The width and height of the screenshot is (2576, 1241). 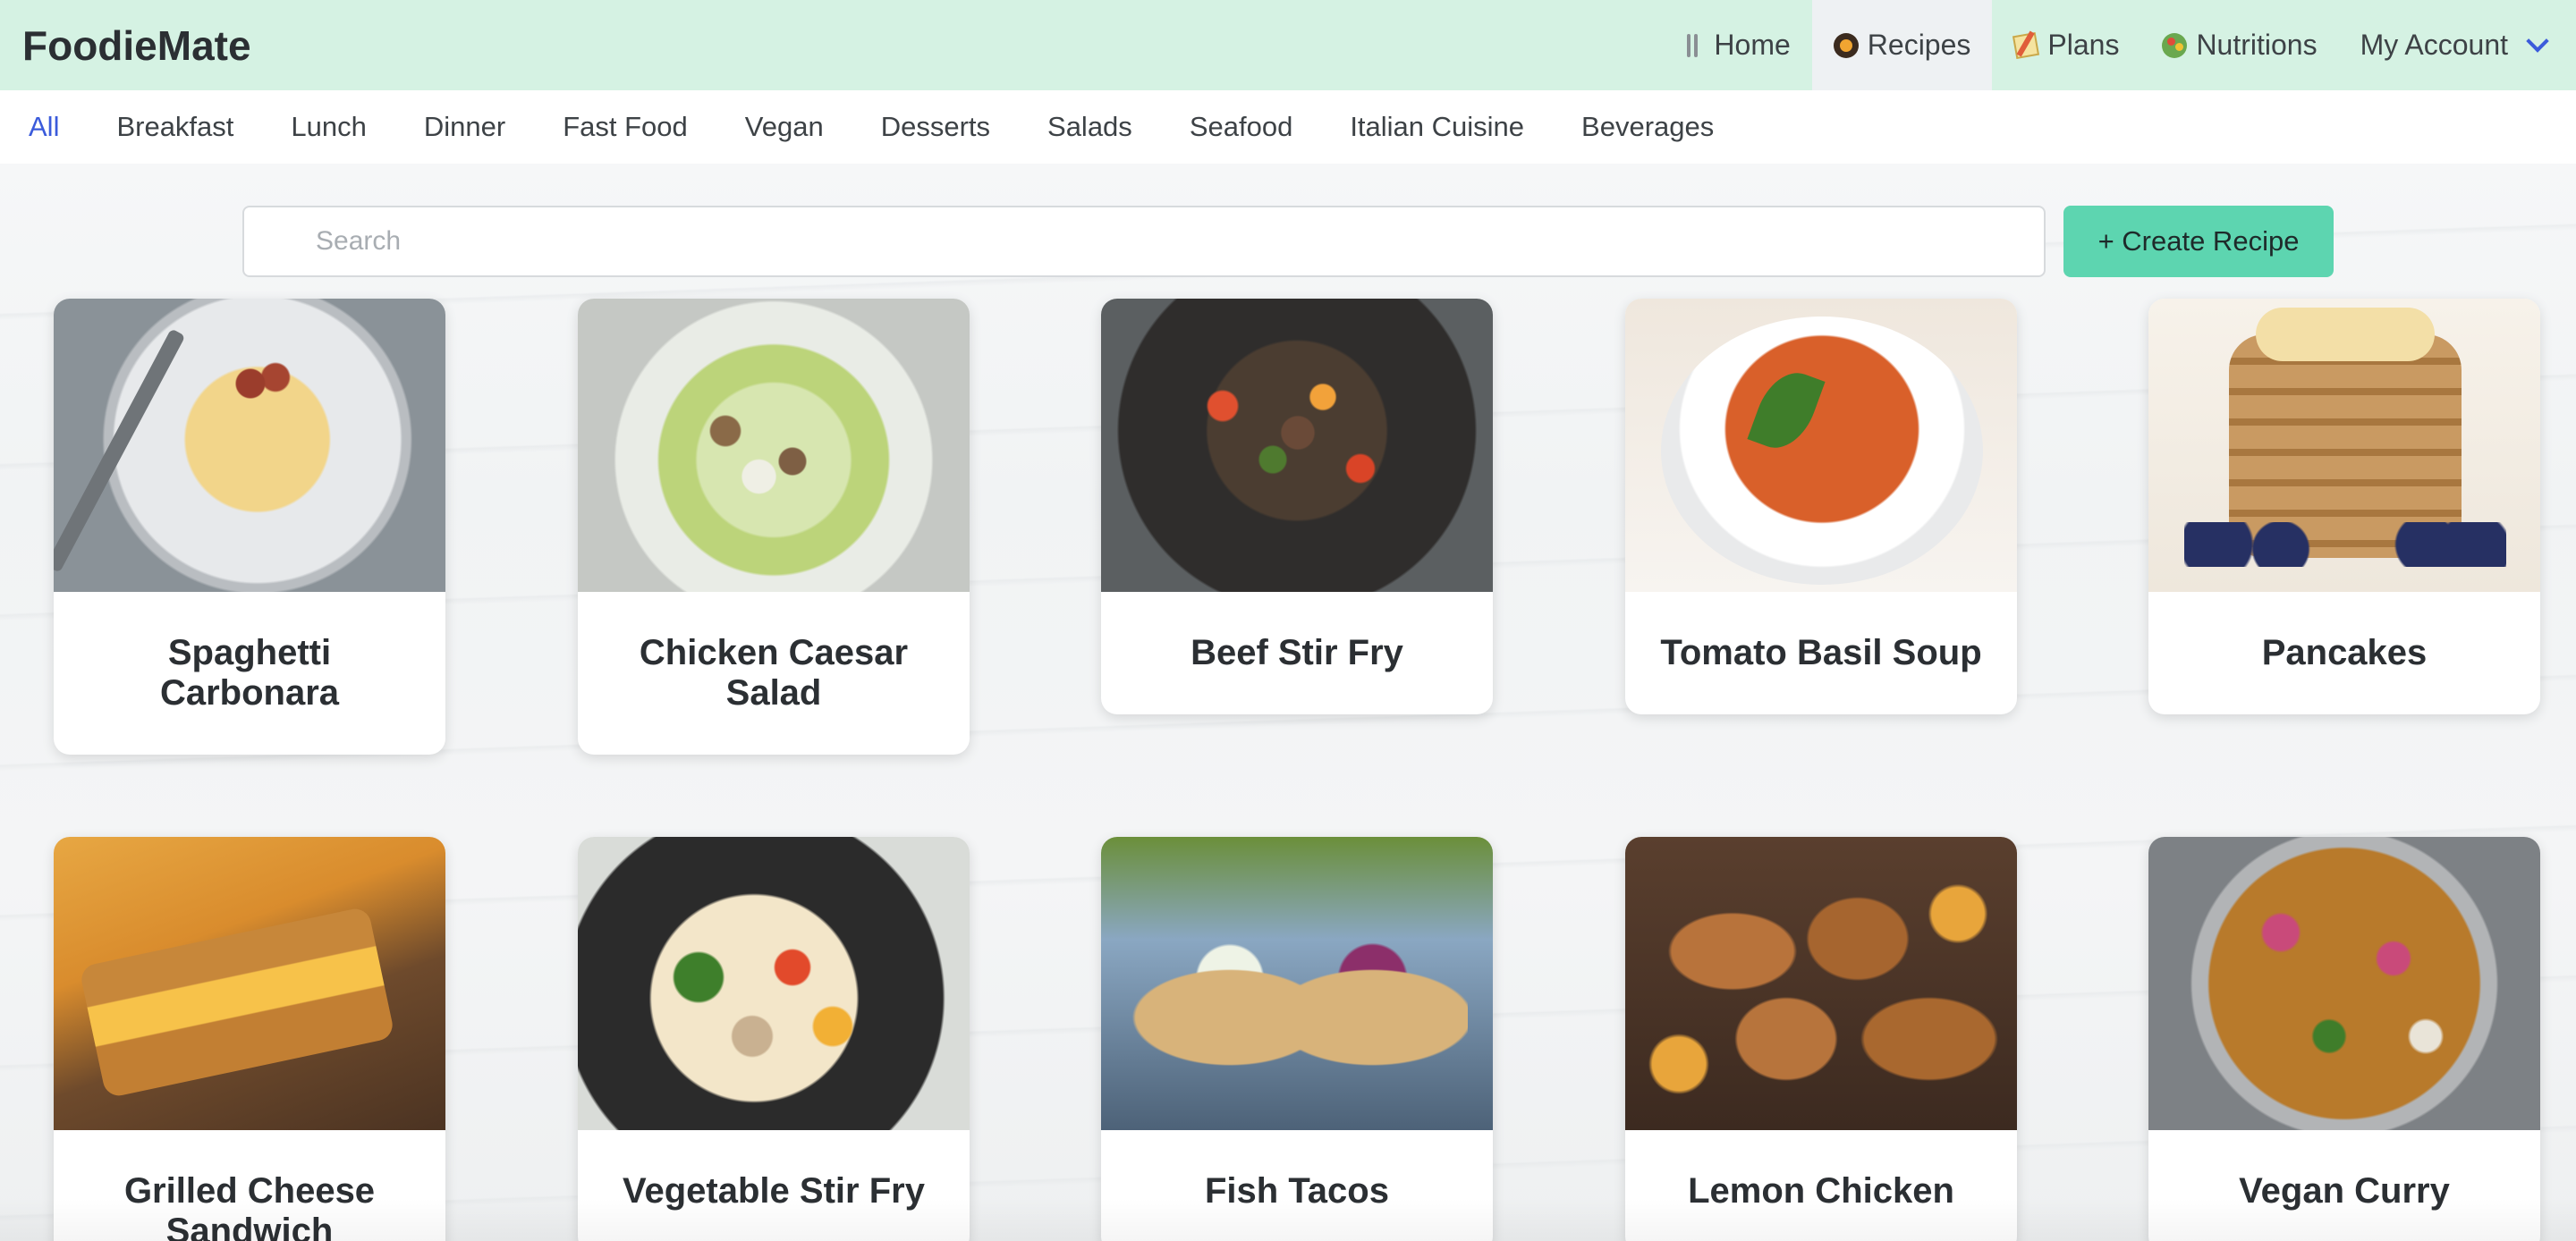 I want to click on pancakes-photo, so click(x=2344, y=445).